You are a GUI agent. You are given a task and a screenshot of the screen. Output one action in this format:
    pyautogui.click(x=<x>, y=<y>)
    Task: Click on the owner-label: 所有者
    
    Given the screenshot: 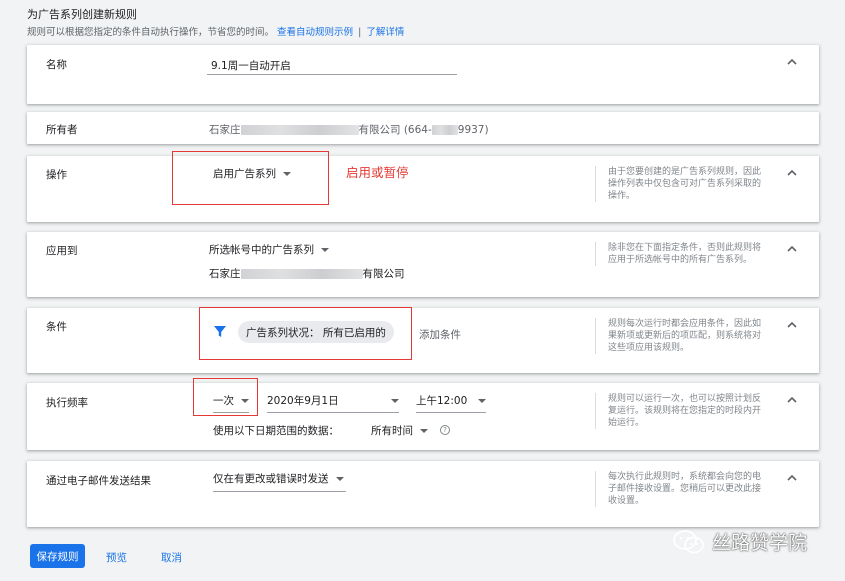 What is the action you would take?
    pyautogui.click(x=62, y=130)
    